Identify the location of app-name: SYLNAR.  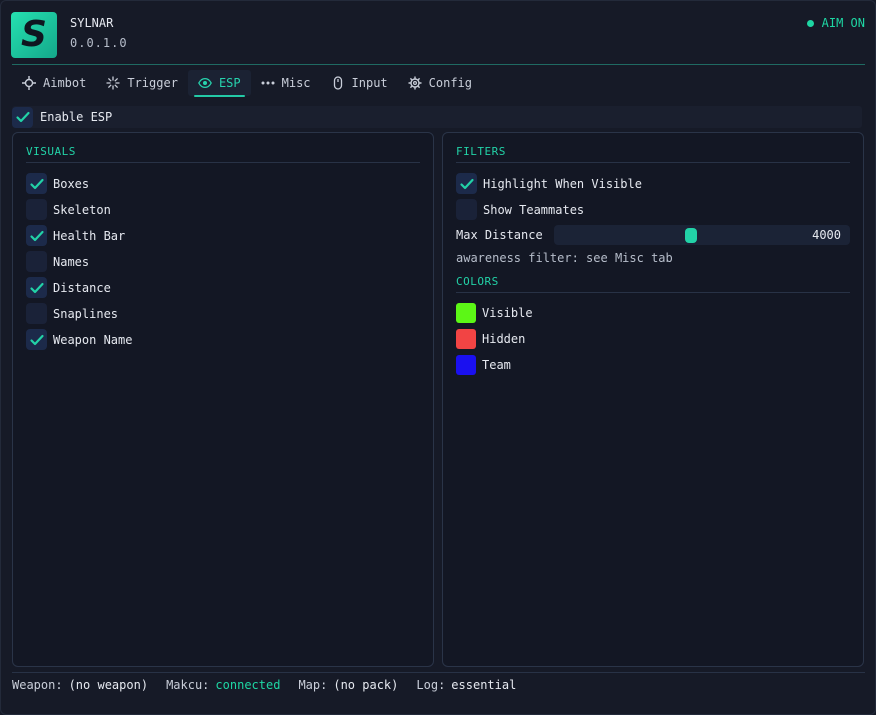
(92, 23).